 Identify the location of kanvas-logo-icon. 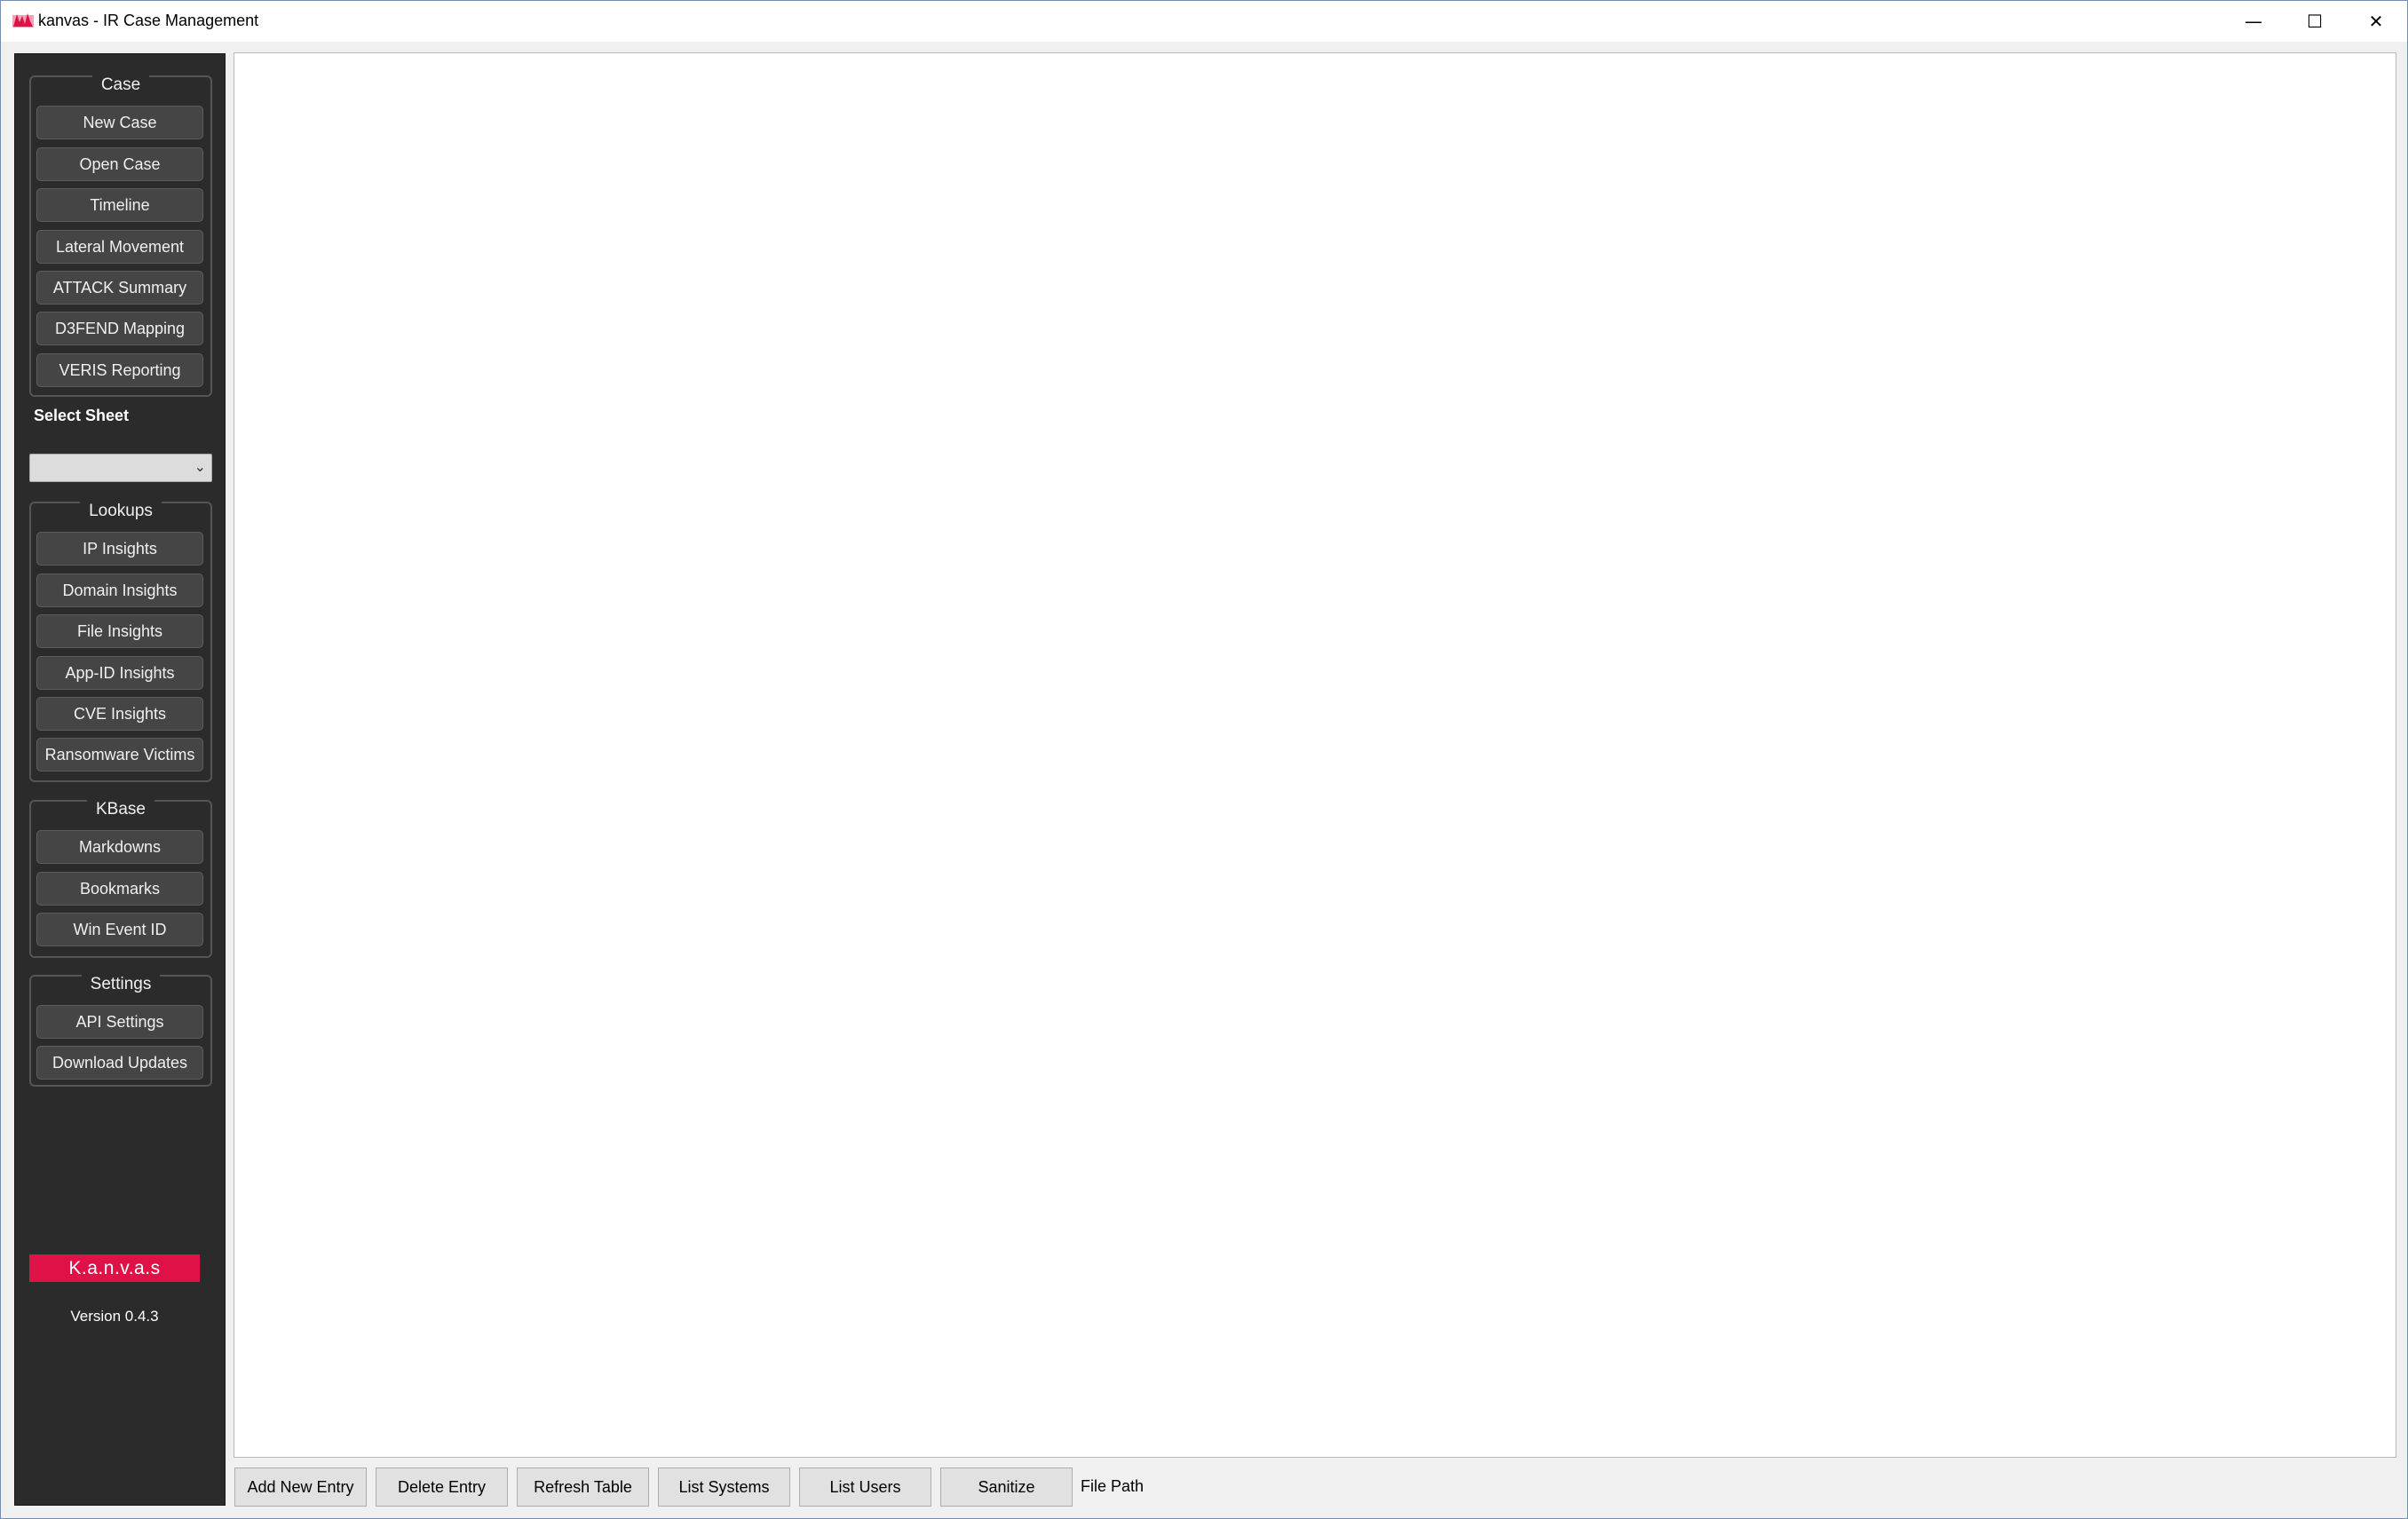
(23, 20).